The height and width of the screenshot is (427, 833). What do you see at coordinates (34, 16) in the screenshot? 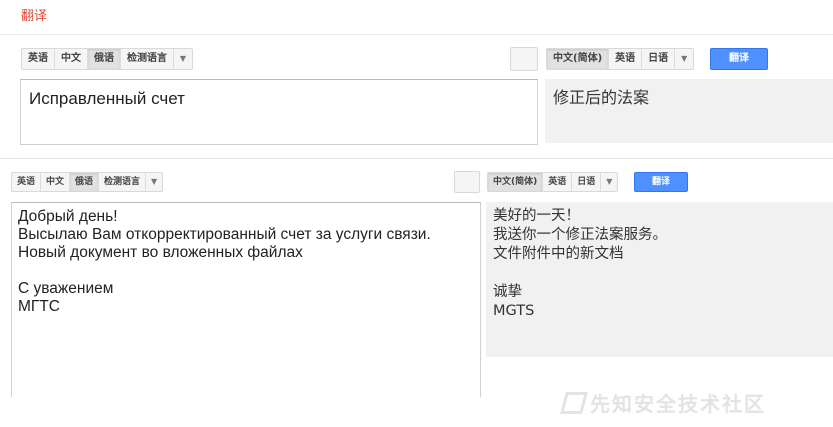
I see `page-title: 翻译` at bounding box center [34, 16].